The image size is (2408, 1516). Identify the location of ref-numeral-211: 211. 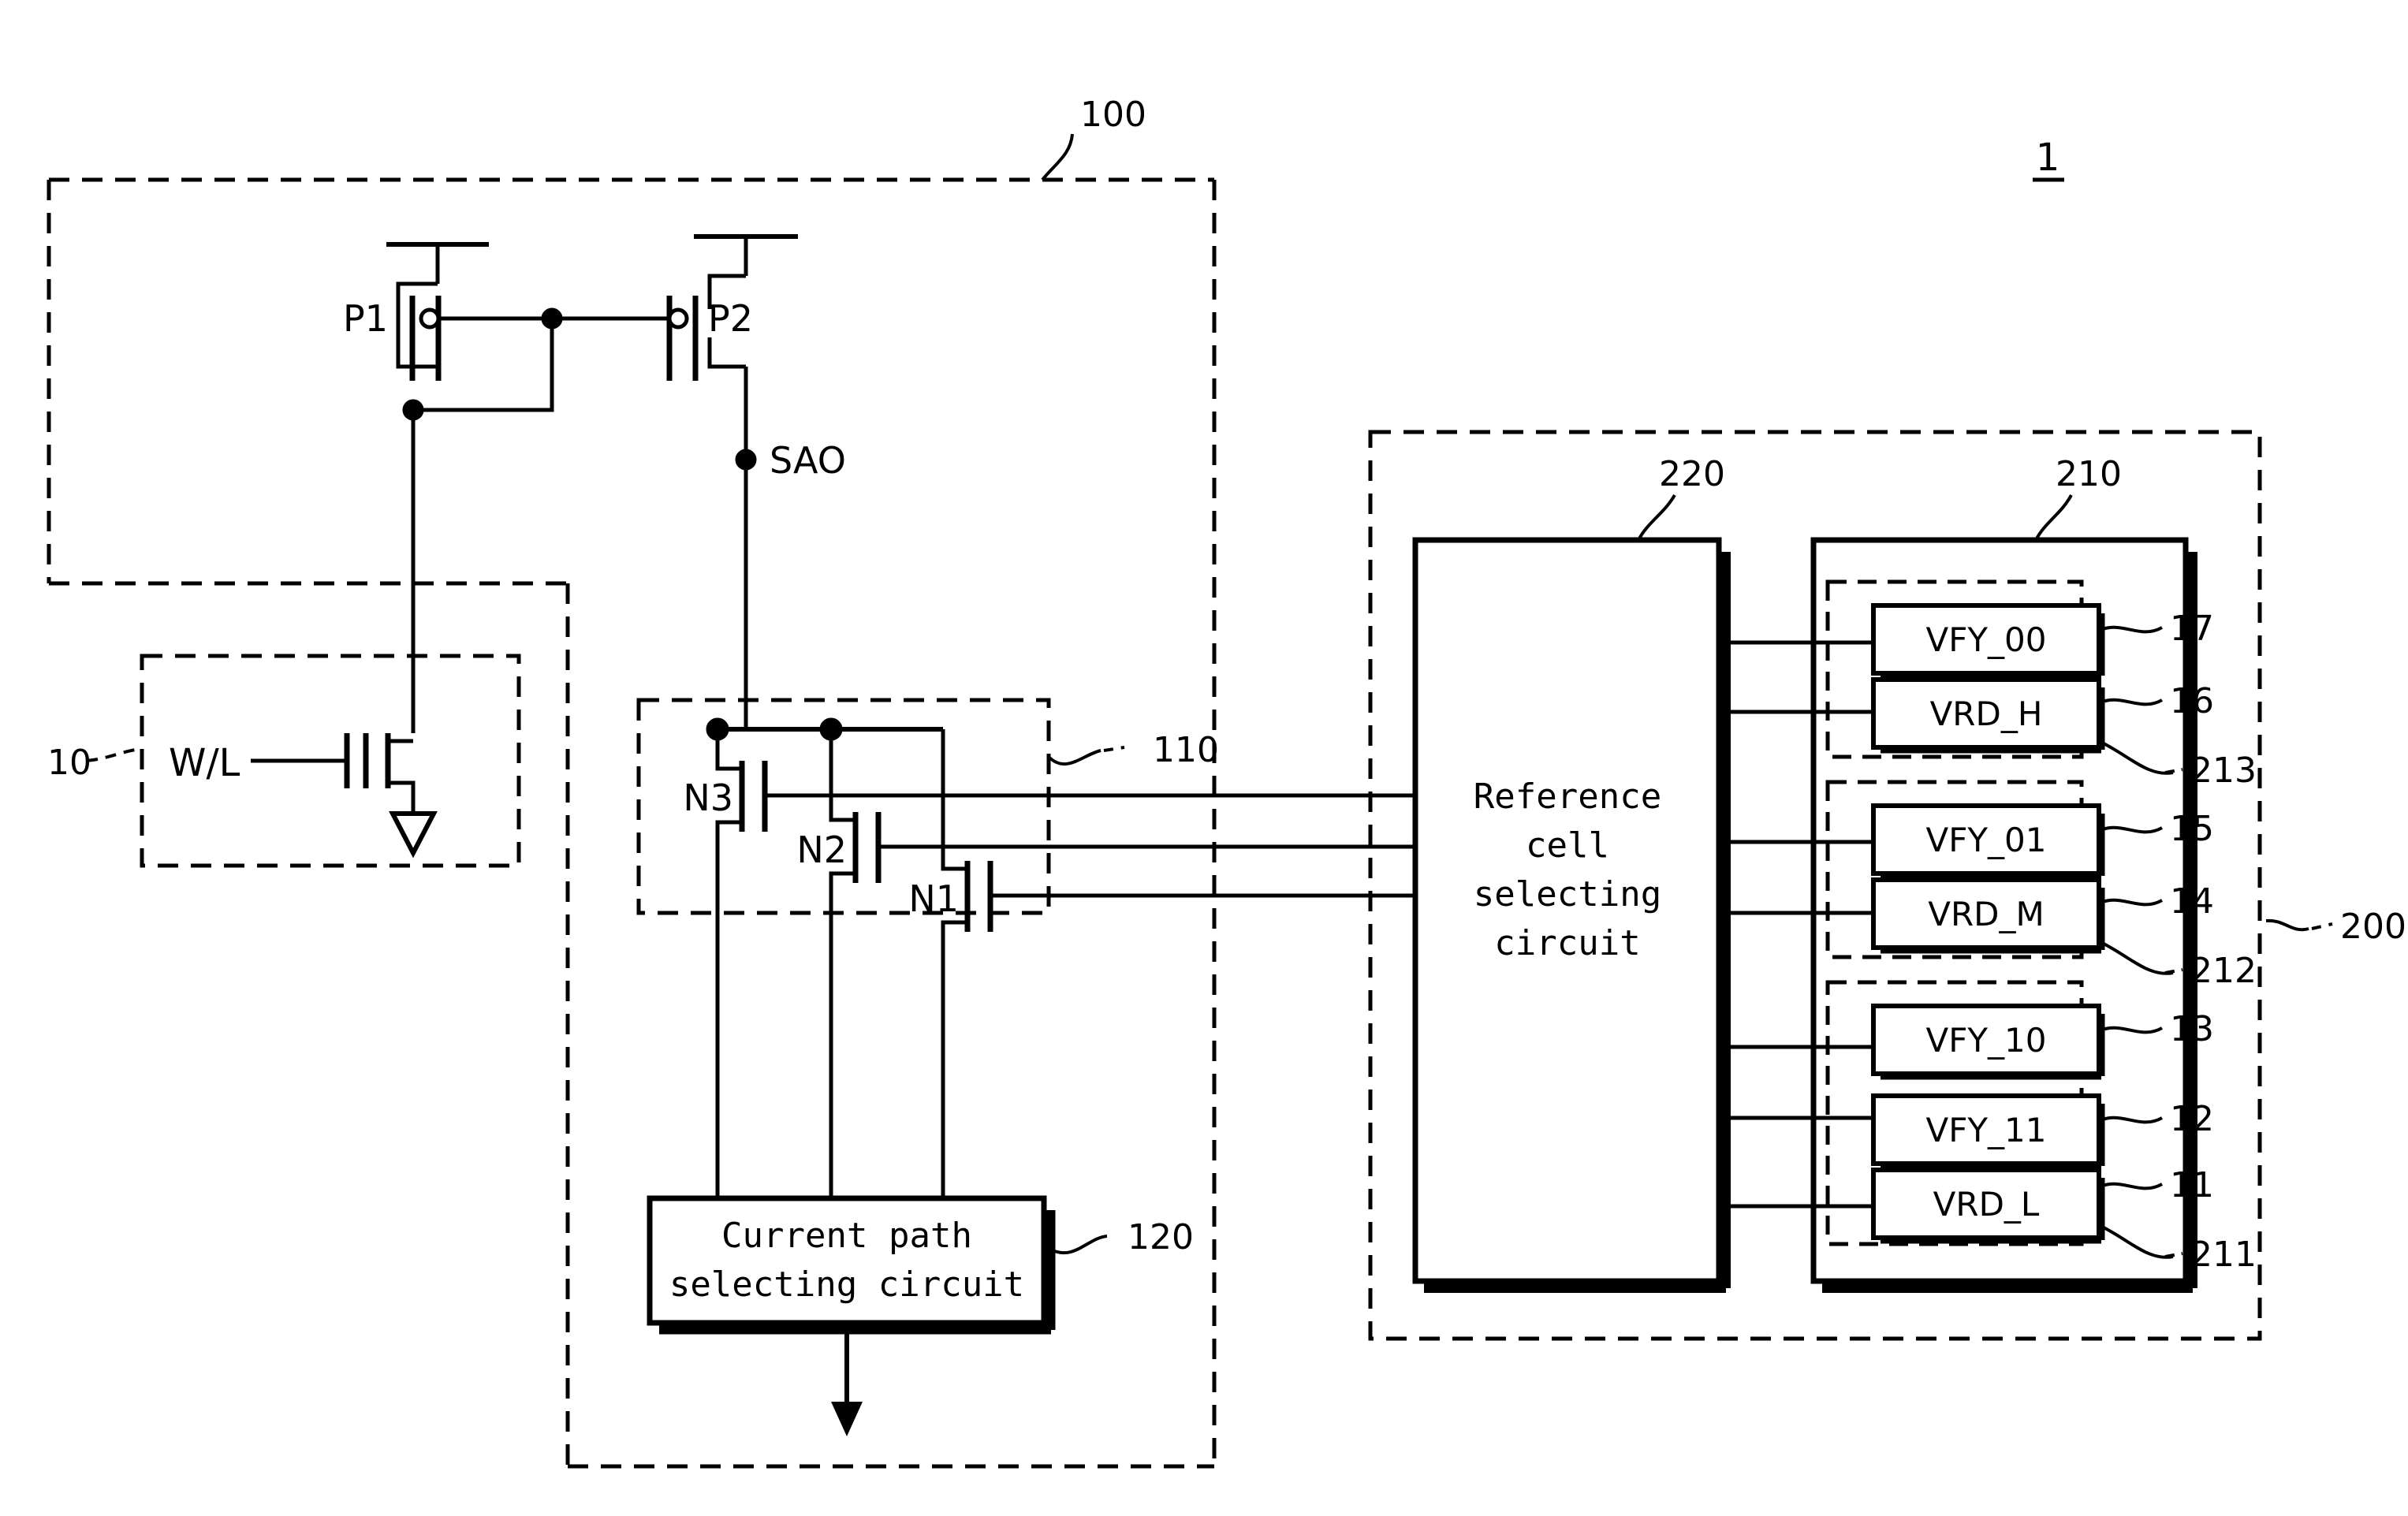
(2224, 1255).